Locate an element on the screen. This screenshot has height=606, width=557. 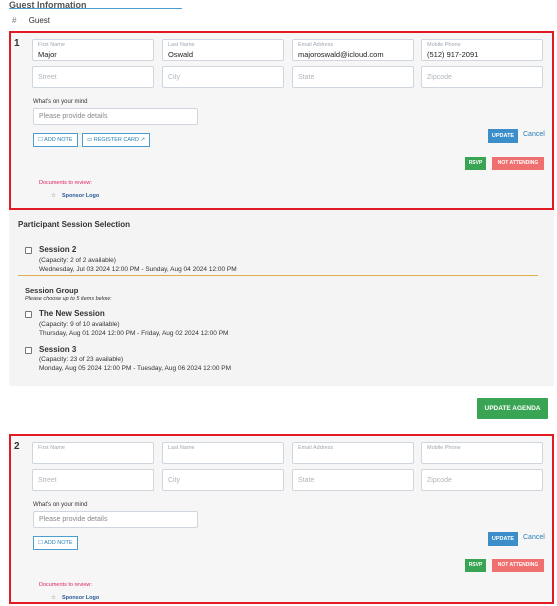
new-session-capacity: (Capacity: 9 of 10 available) is located at coordinates (79, 324).